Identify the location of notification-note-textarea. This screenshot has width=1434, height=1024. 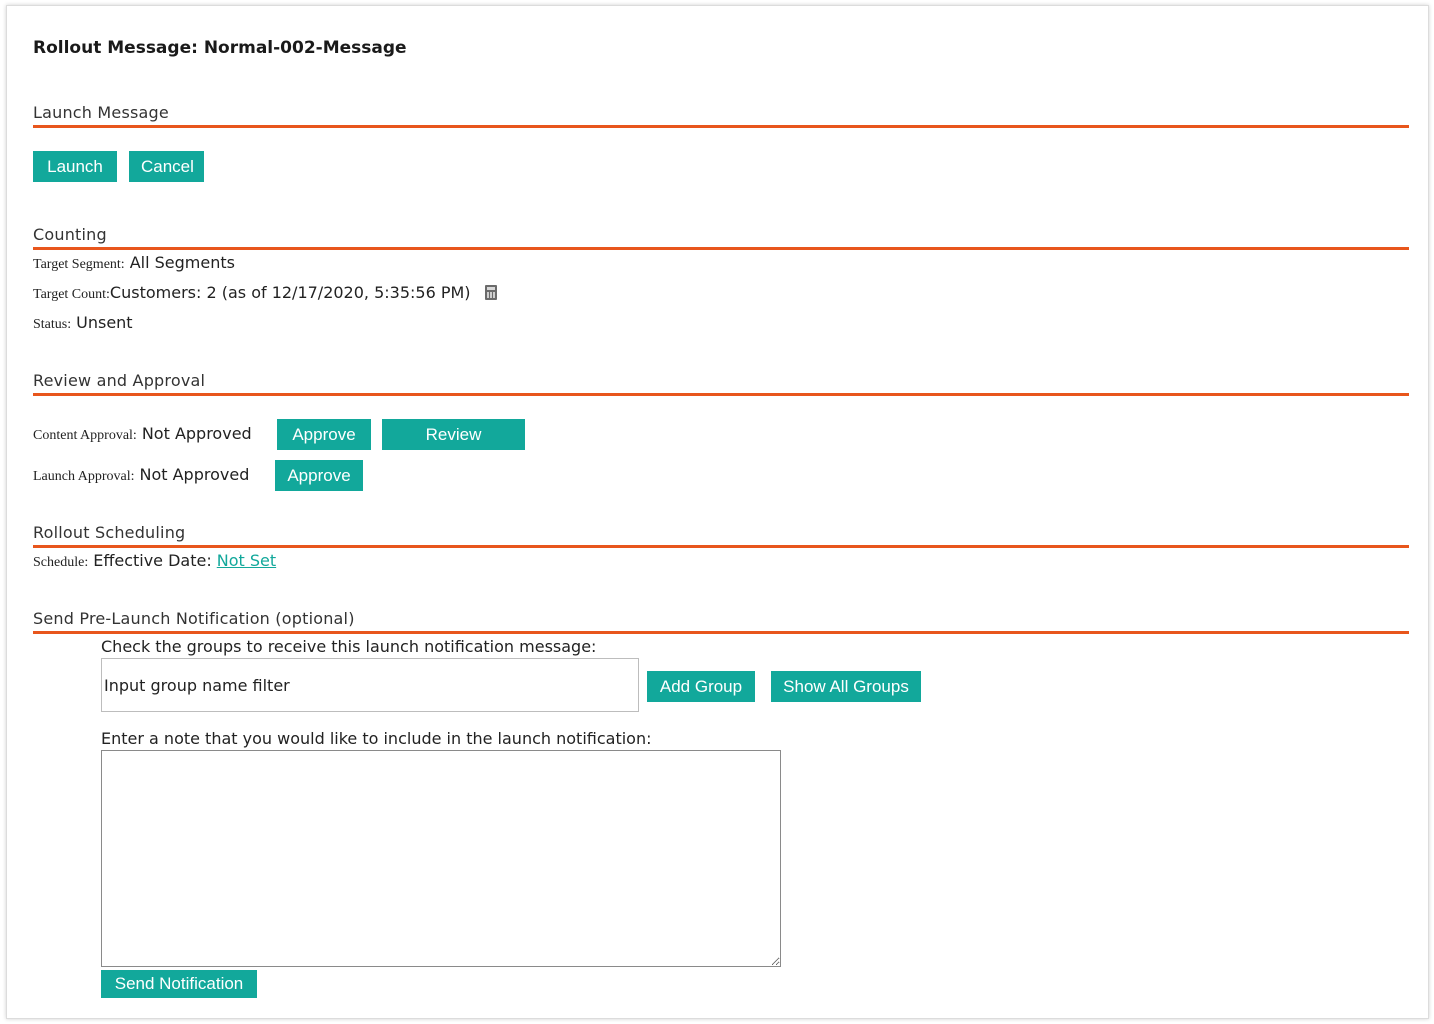
(441, 858).